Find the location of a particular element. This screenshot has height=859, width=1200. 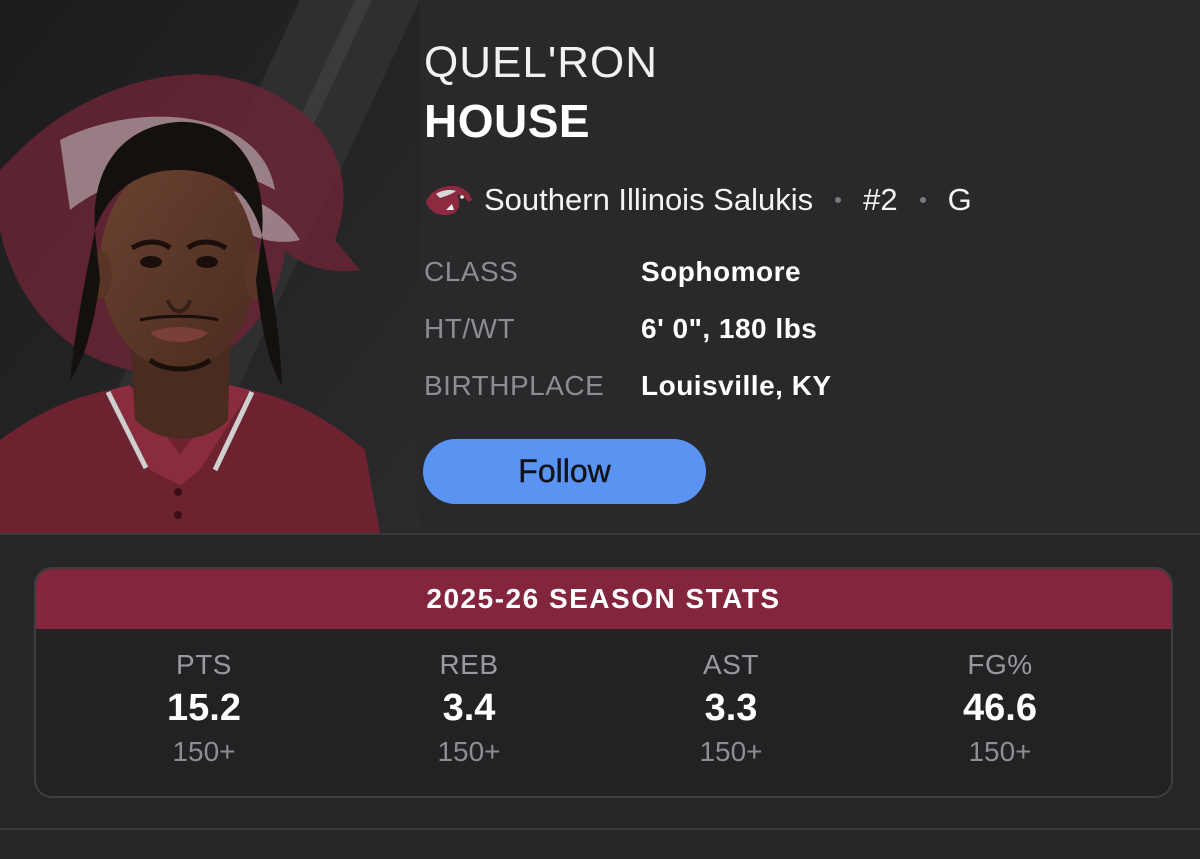

player-position: G is located at coordinates (959, 199).